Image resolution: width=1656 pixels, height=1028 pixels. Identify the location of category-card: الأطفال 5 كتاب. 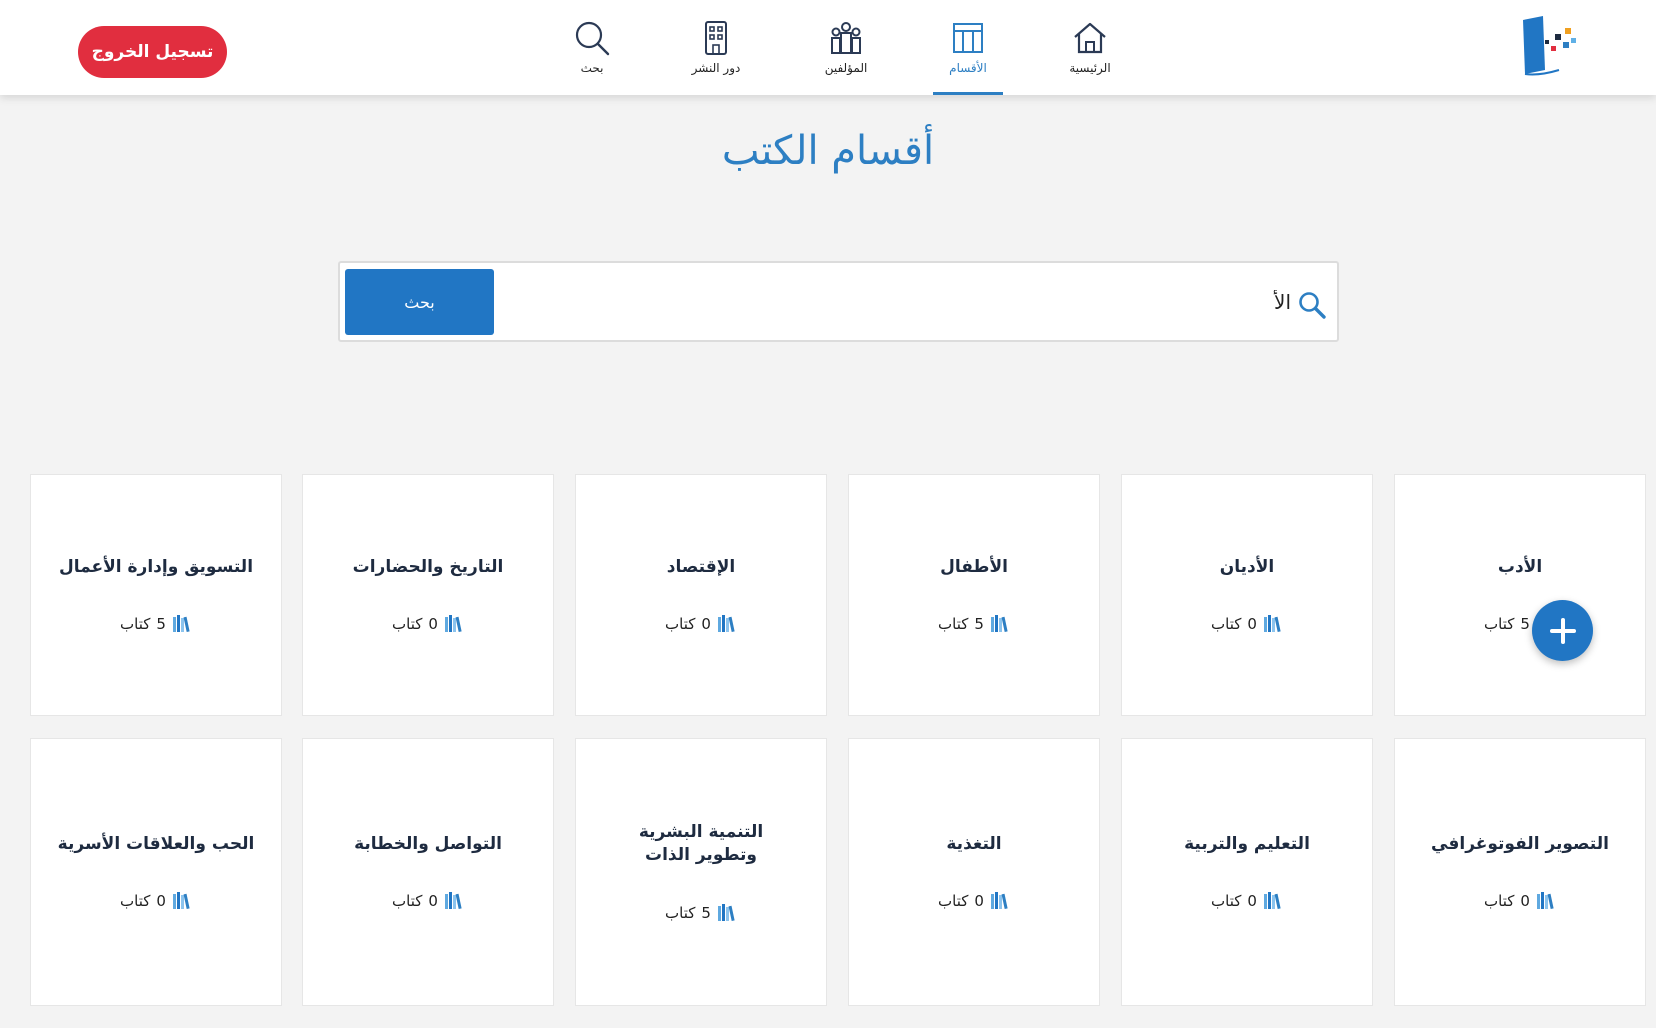
(974, 595).